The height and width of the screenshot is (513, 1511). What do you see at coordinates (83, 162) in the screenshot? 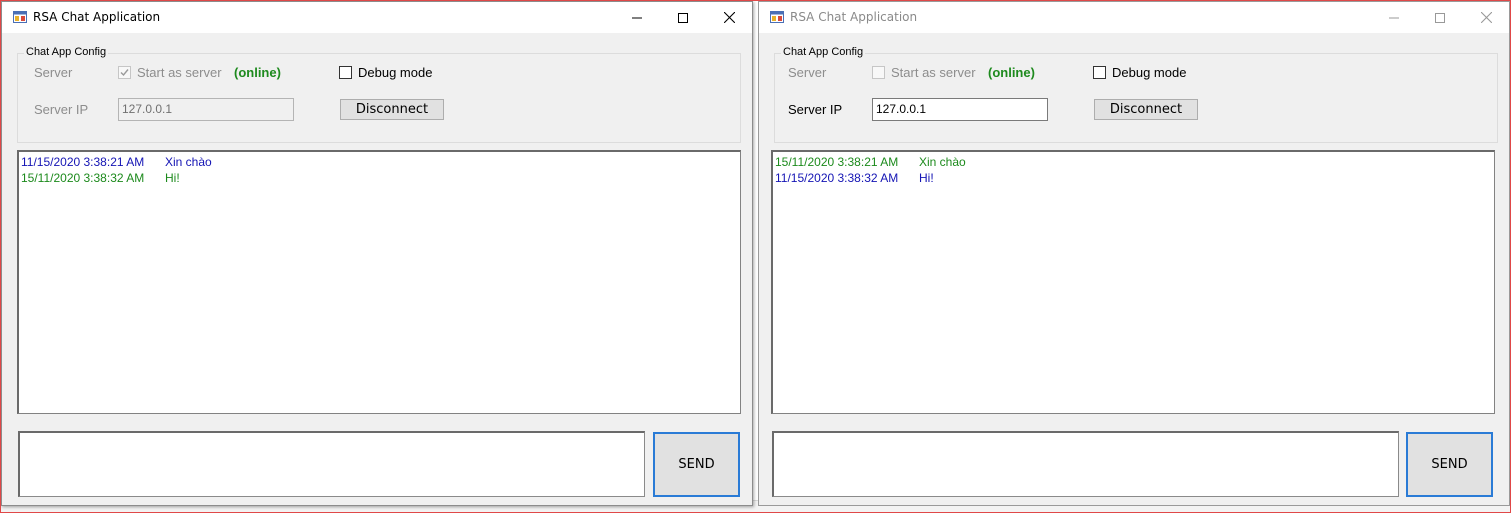
I see `message-timestamp: 11/15/2020 3:38:21 AM` at bounding box center [83, 162].